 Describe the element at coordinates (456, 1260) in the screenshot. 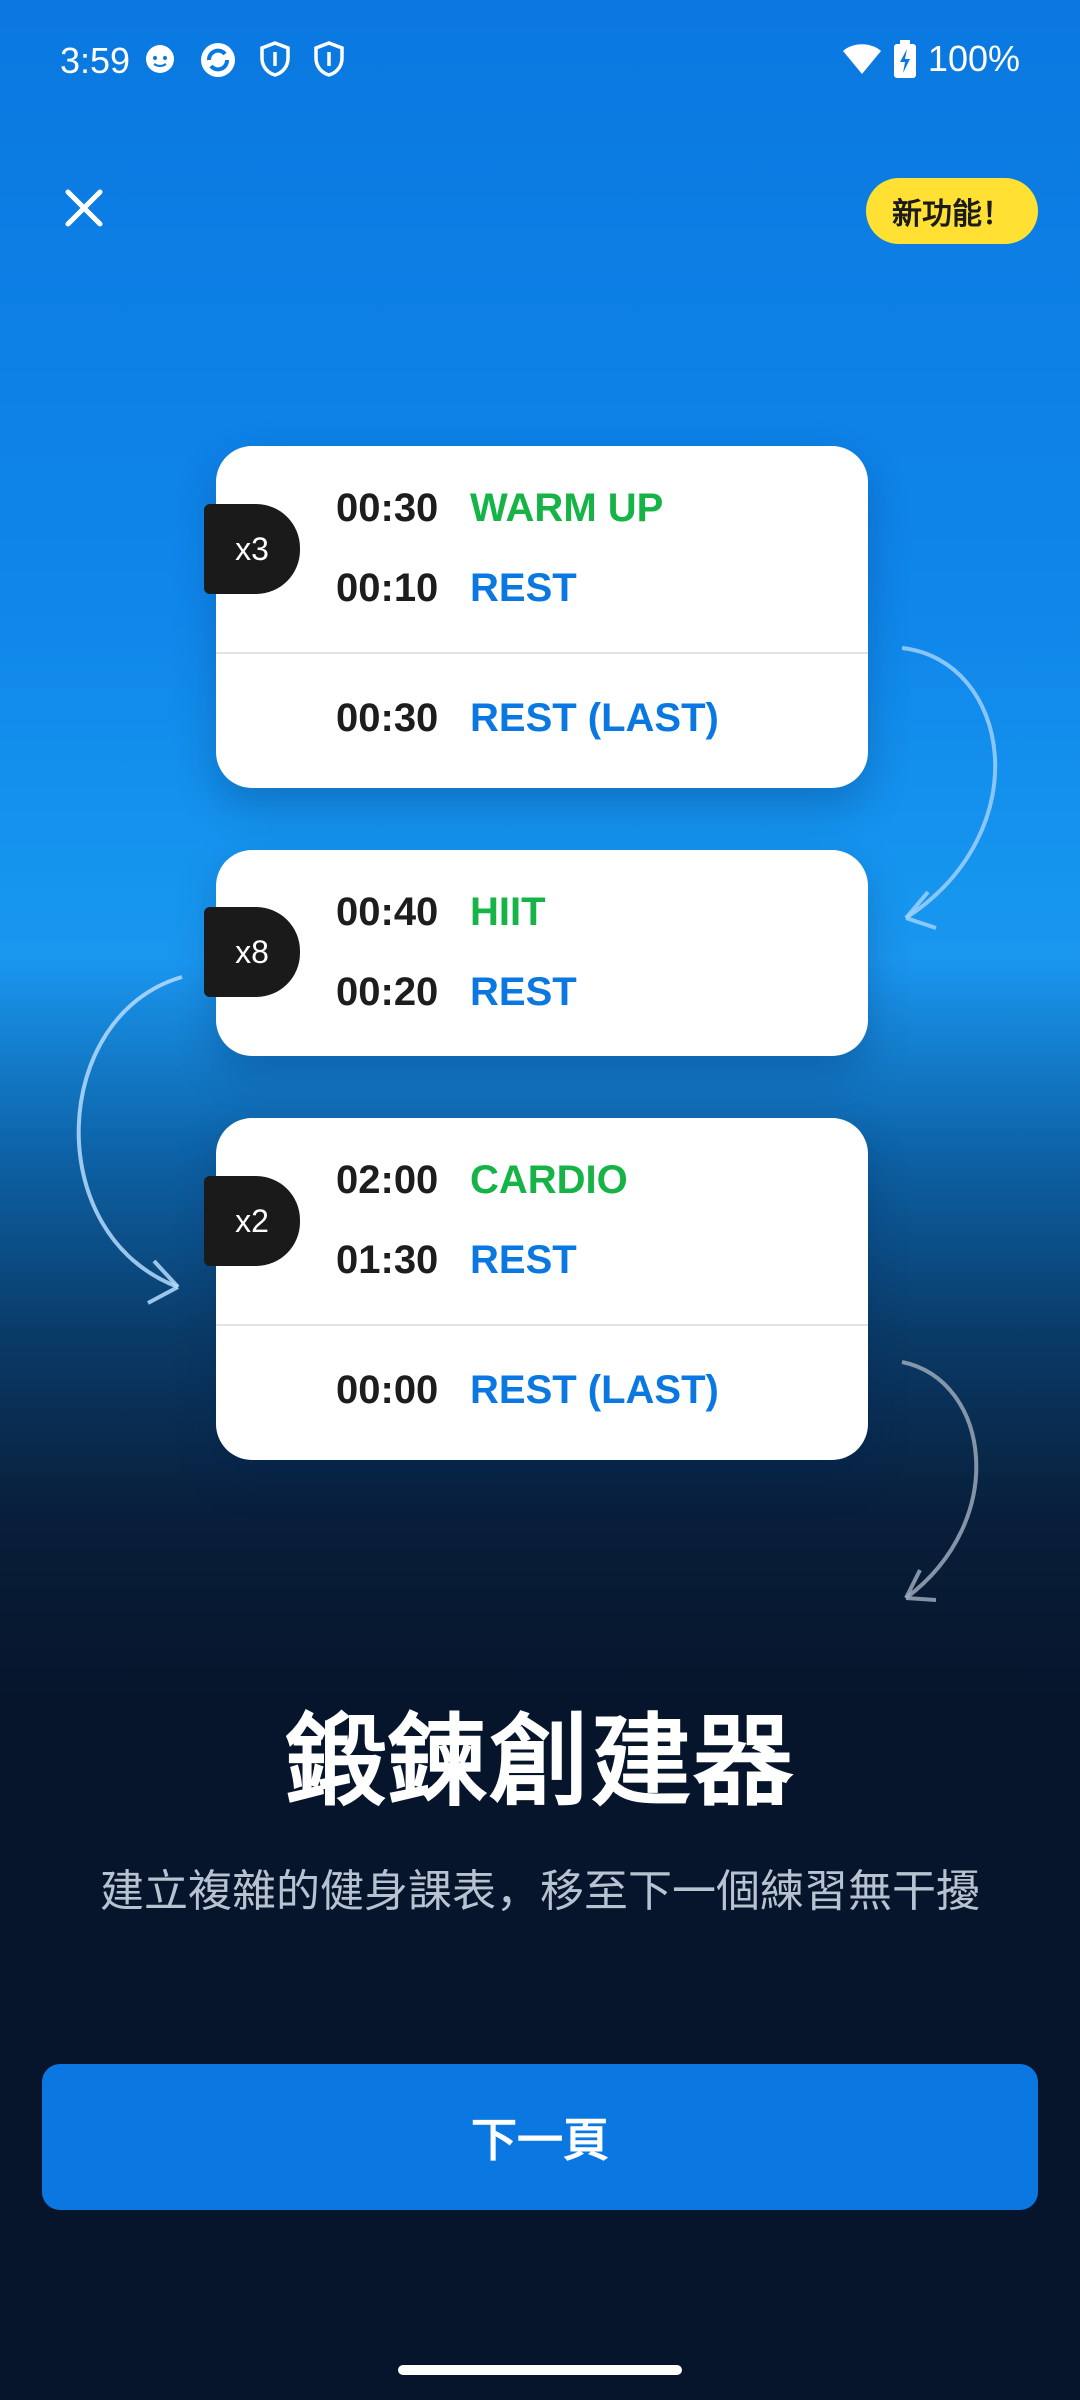

I see `interval-row: 01:30 REST` at that location.